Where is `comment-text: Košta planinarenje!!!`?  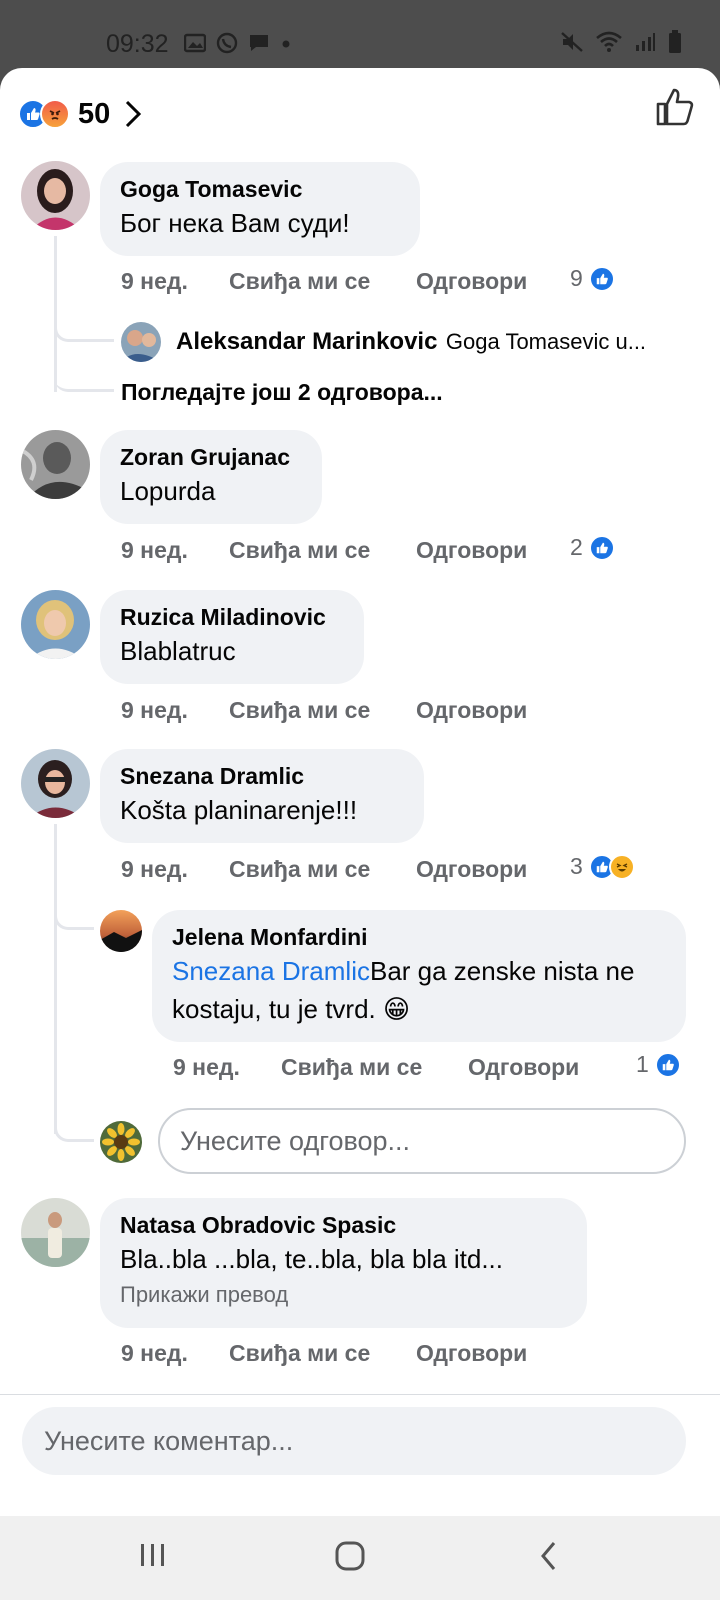
comment-text: Košta planinarenje!!! is located at coordinates (239, 810).